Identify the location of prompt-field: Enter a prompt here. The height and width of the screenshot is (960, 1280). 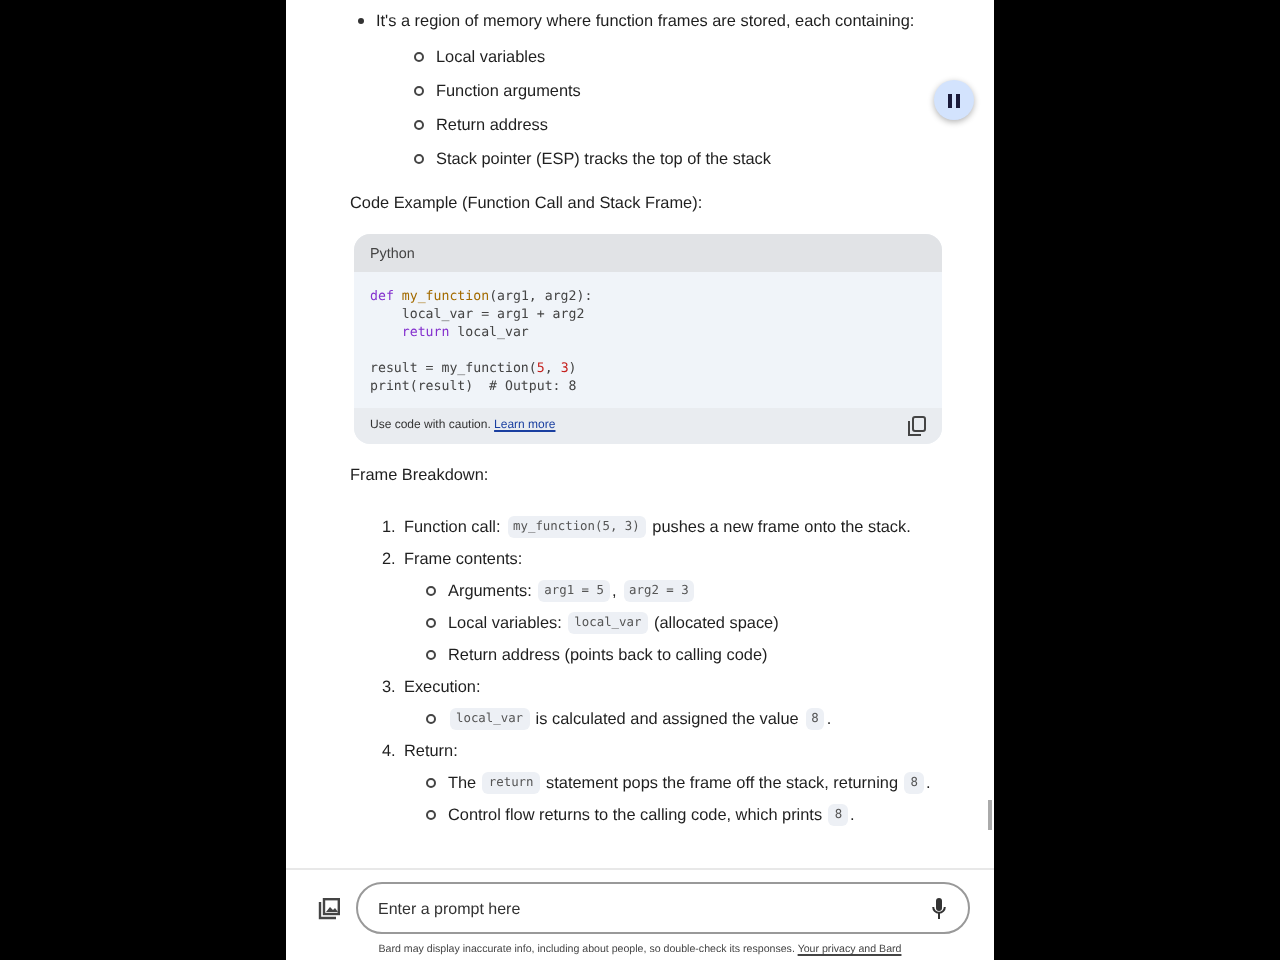
(663, 908).